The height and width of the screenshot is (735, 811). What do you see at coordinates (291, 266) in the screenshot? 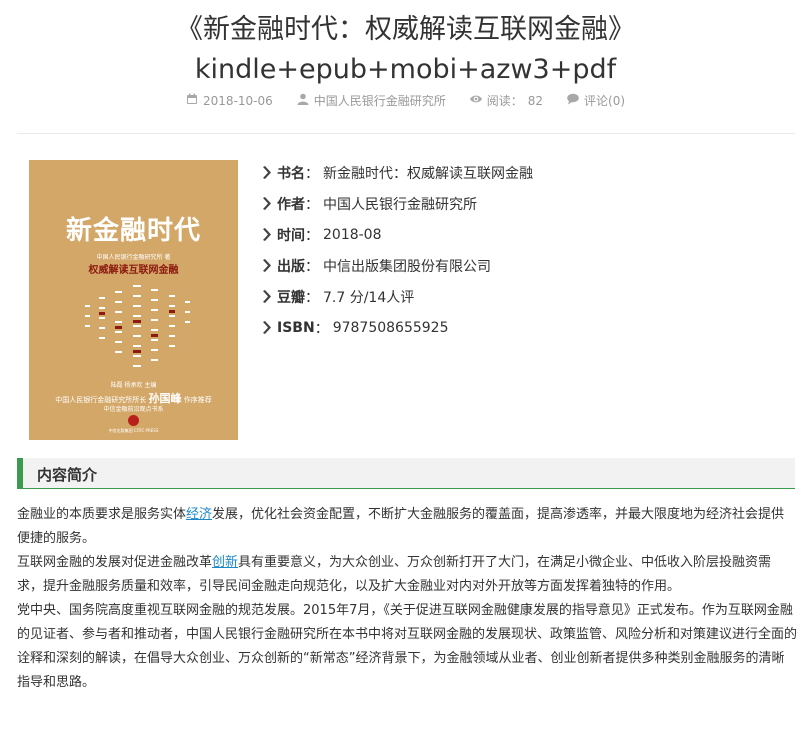
I see `book-info-label: 出版` at bounding box center [291, 266].